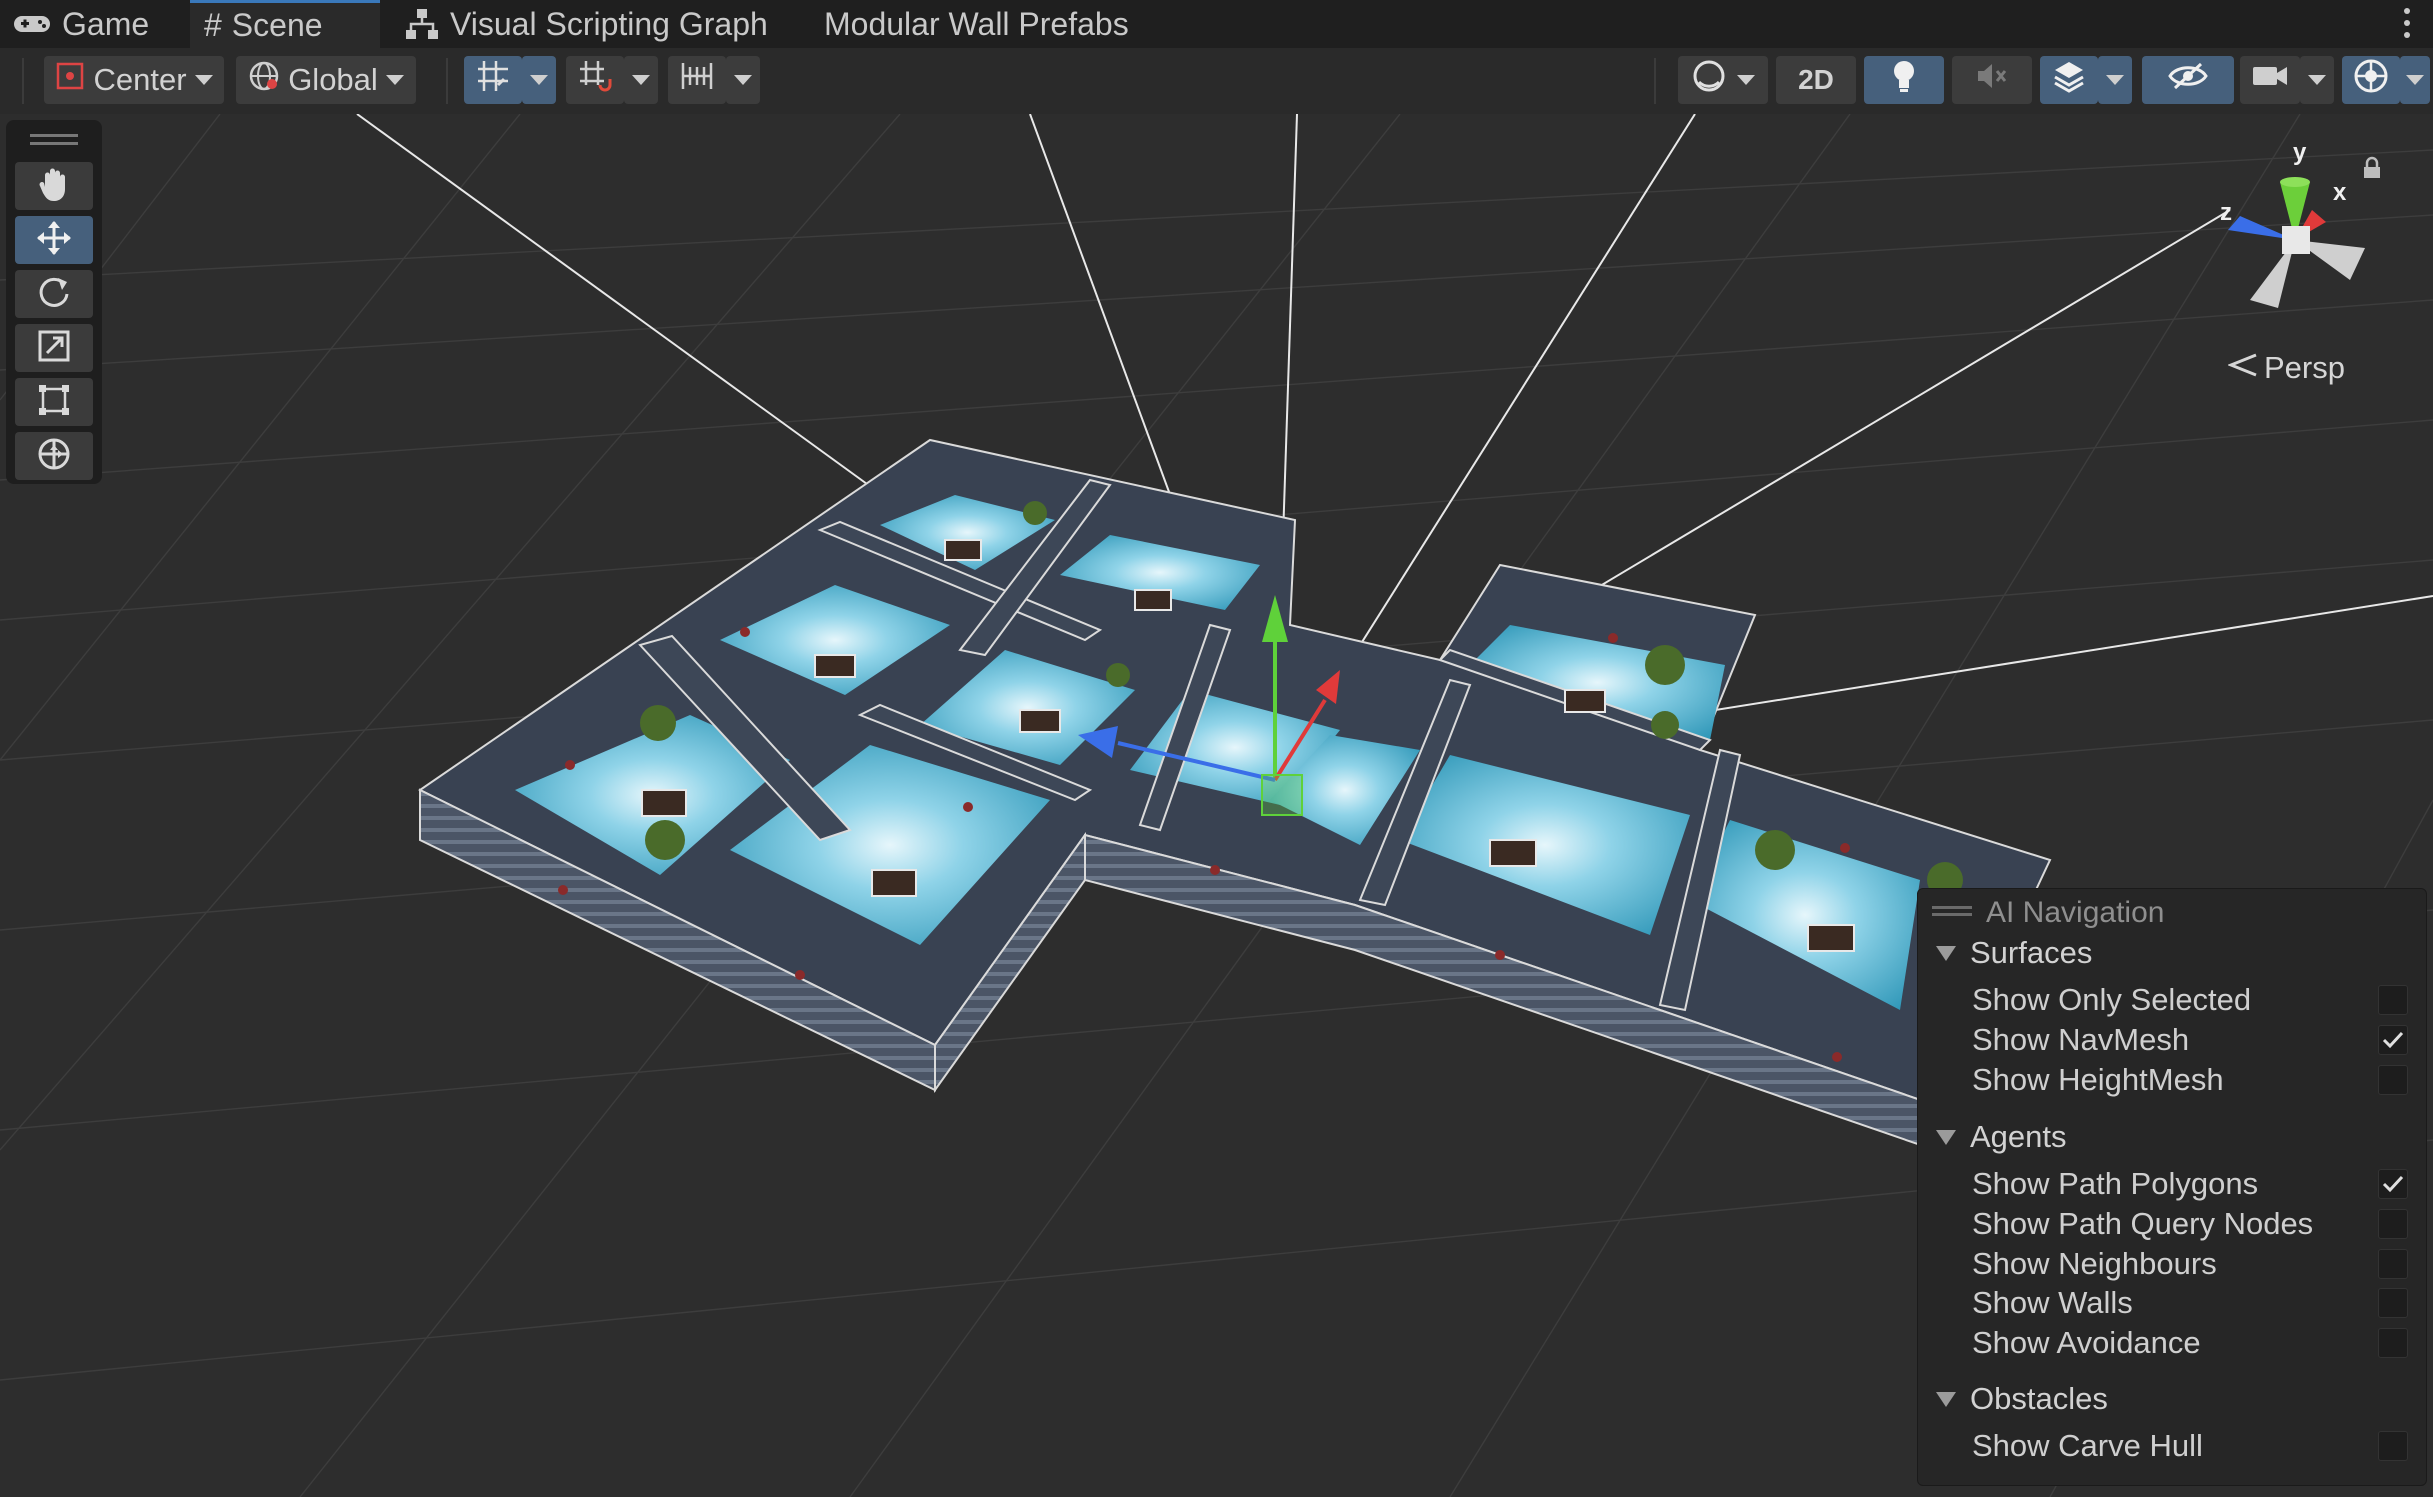 This screenshot has width=2433, height=1497. Describe the element at coordinates (140, 79) in the screenshot. I see `pivot-mode-label: Center` at that location.